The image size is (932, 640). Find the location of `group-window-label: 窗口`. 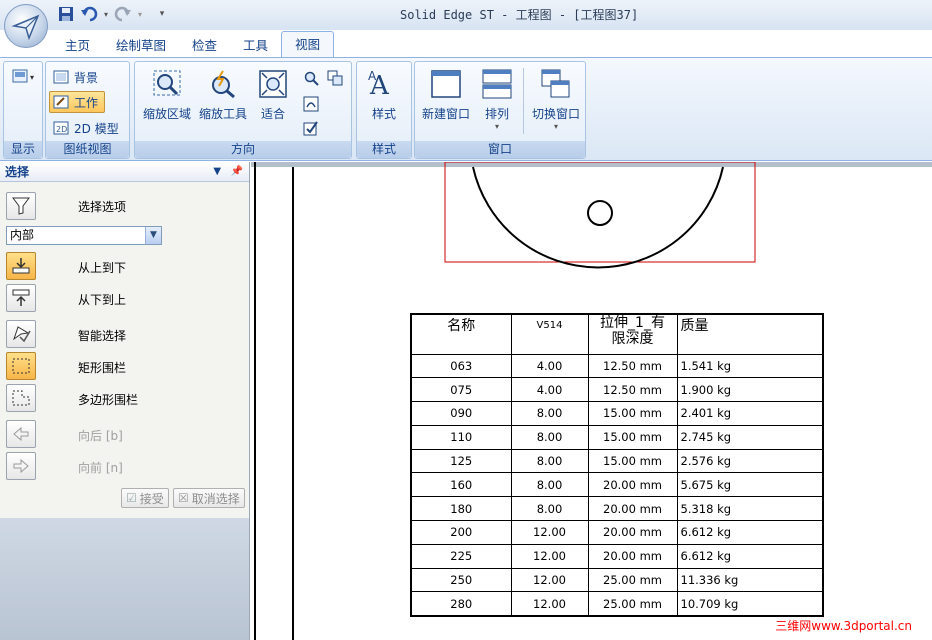

group-window-label: 窗口 is located at coordinates (500, 149).